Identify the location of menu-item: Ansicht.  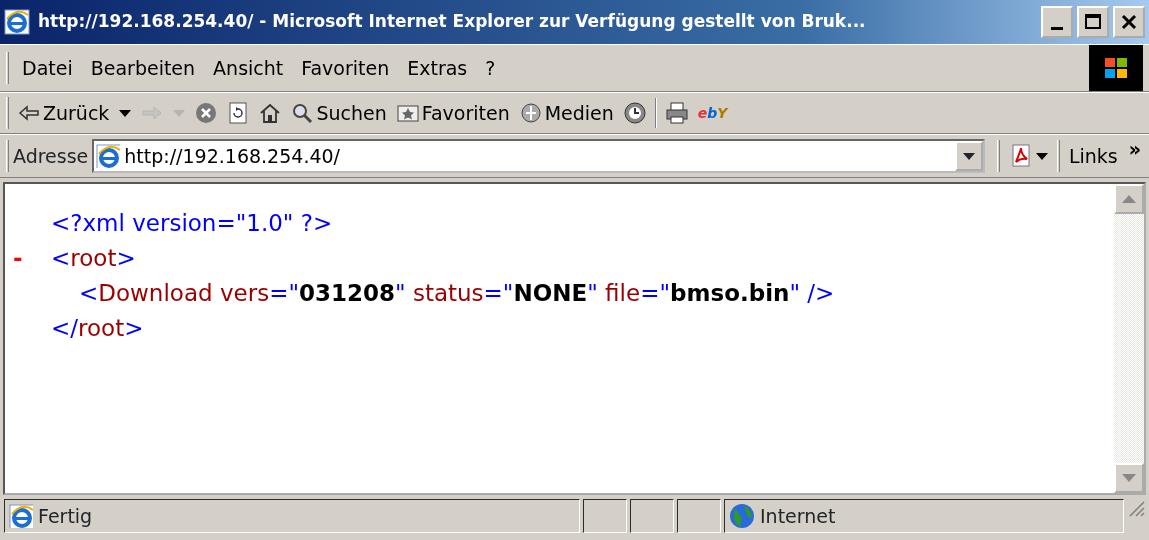
(248, 68).